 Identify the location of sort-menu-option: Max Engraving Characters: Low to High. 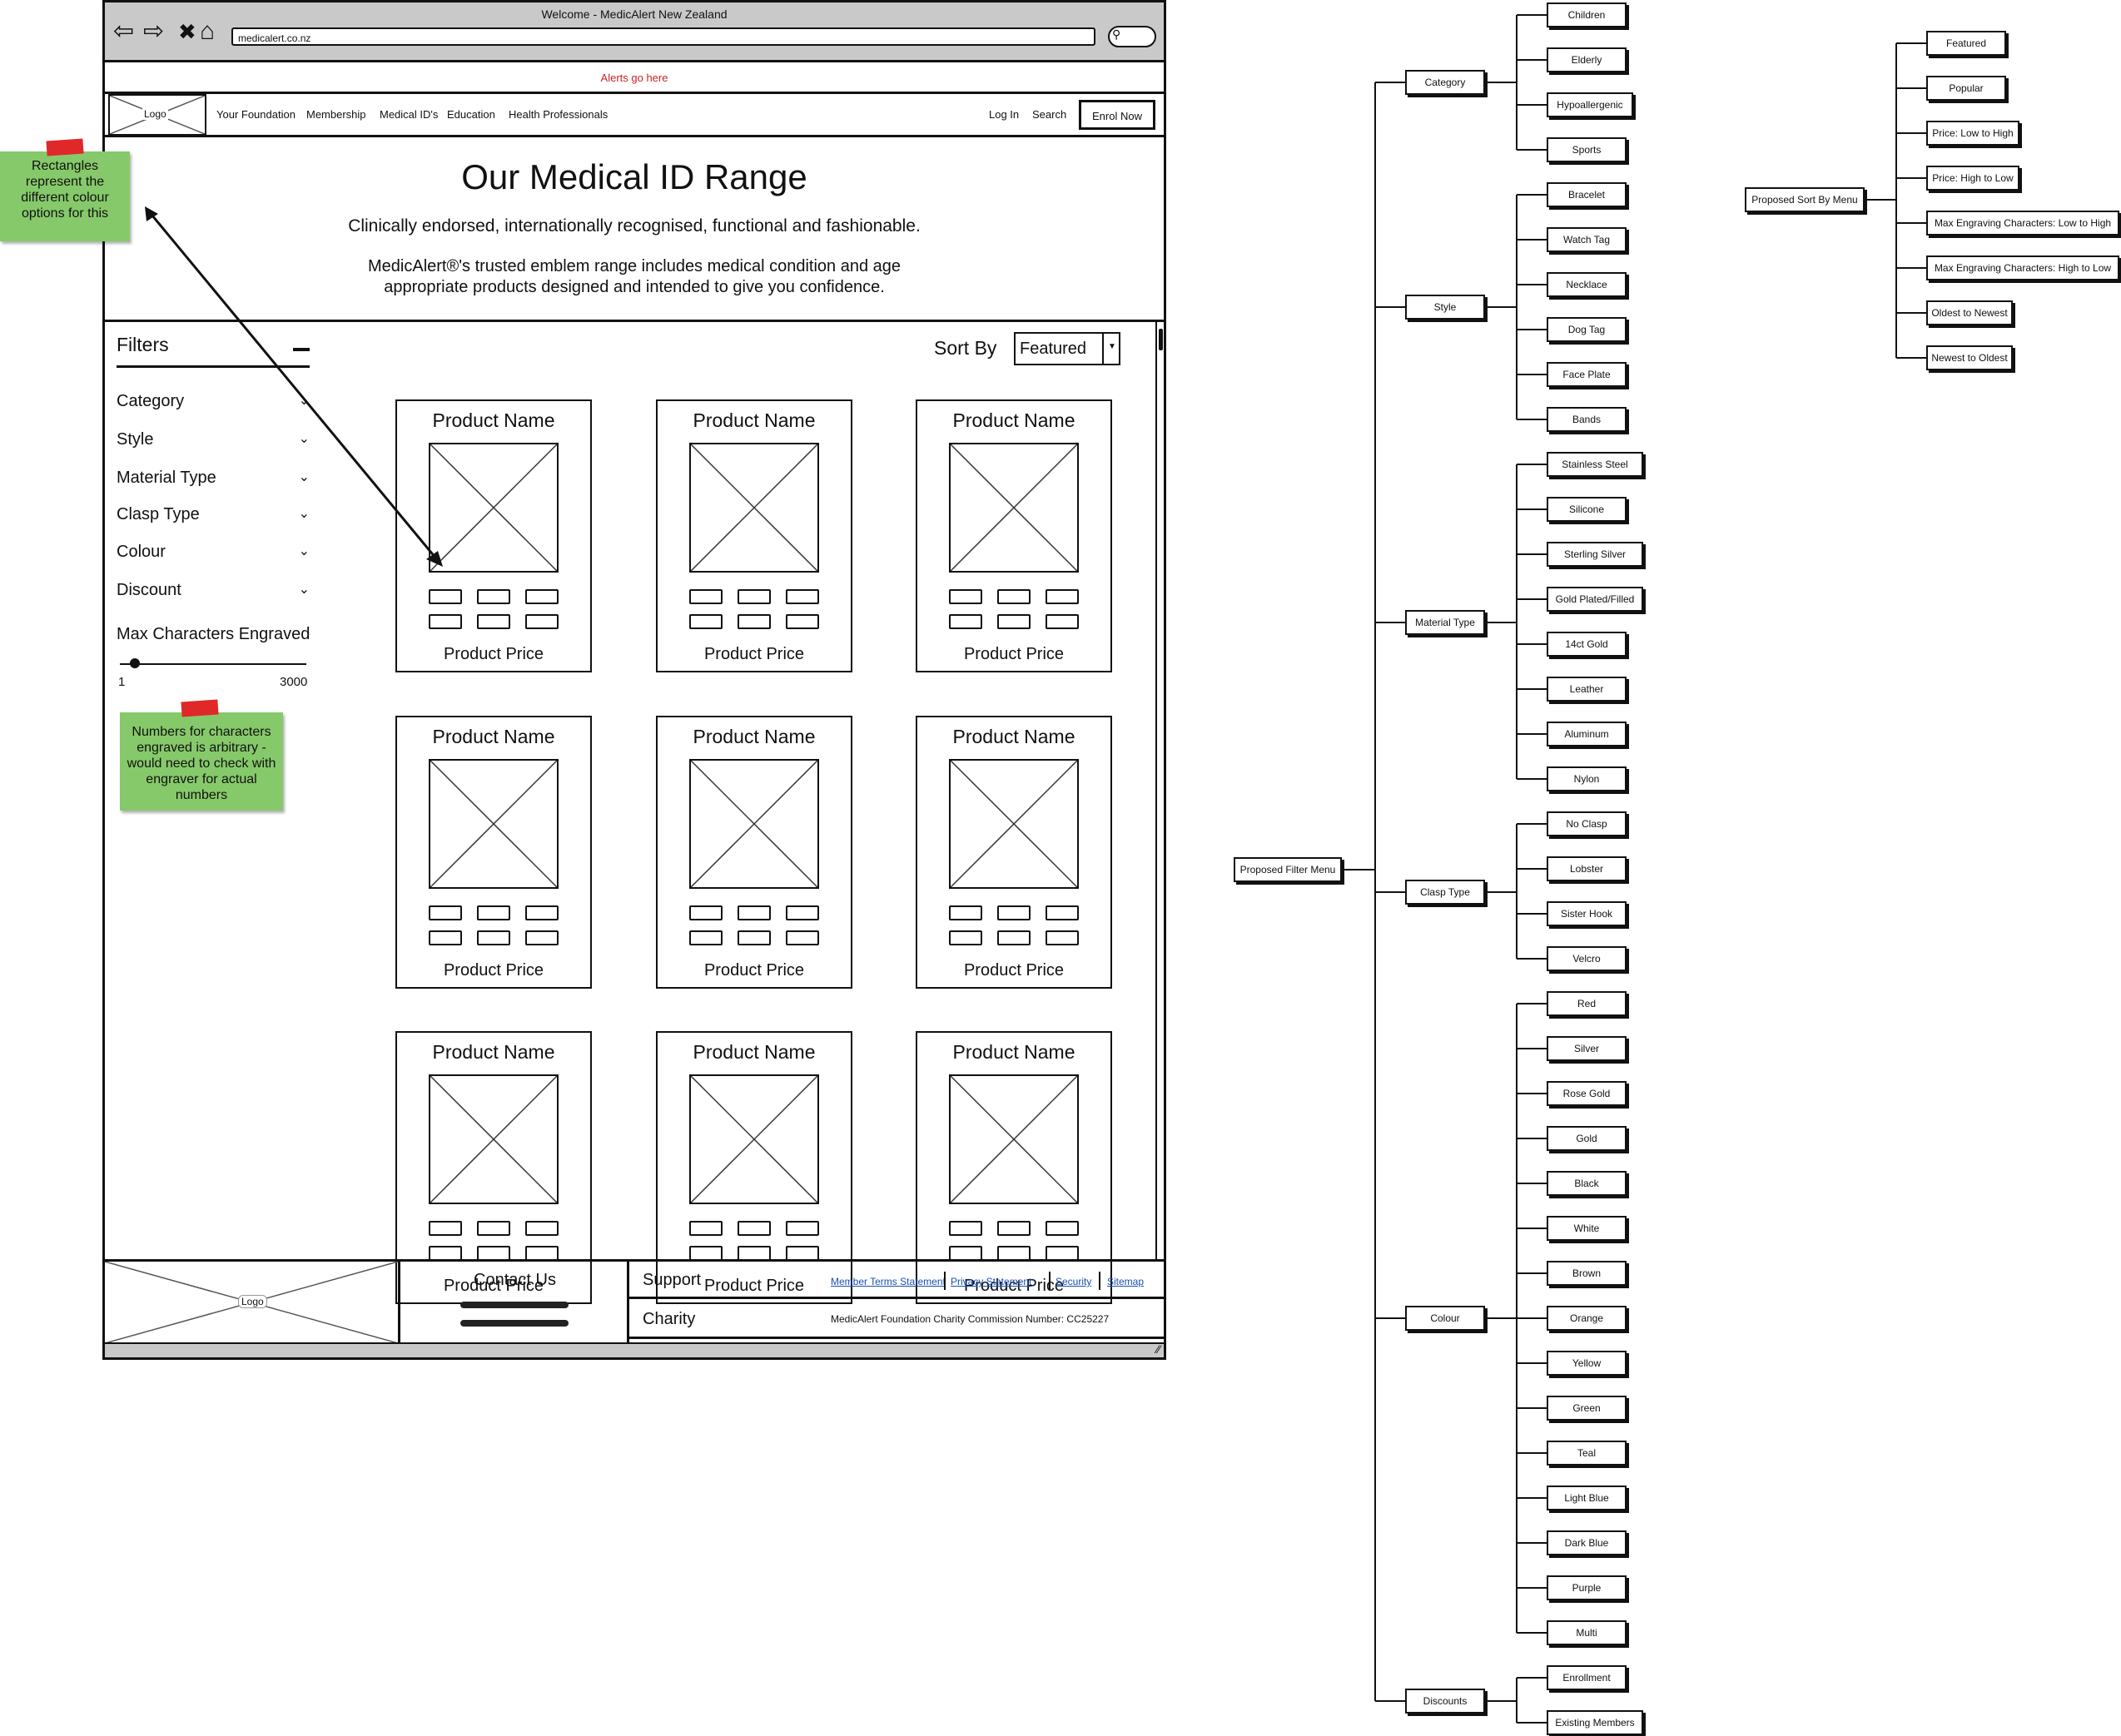
(2023, 223).